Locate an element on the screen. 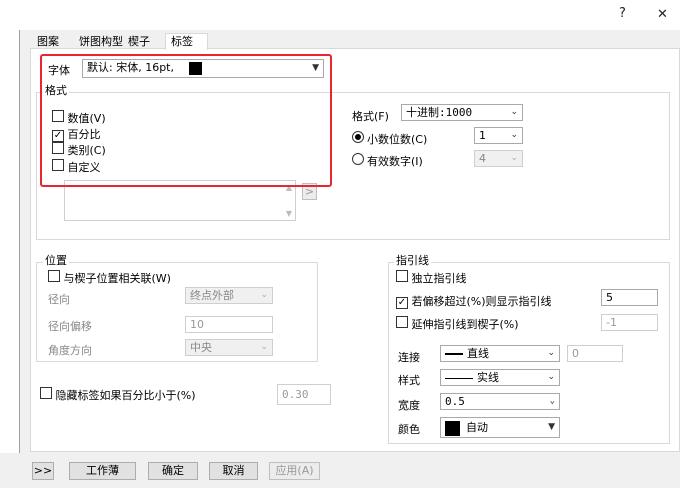 Image resolution: width=680 pixels, height=488 pixels. width-select: 0.5 ⌄ is located at coordinates (500, 401).